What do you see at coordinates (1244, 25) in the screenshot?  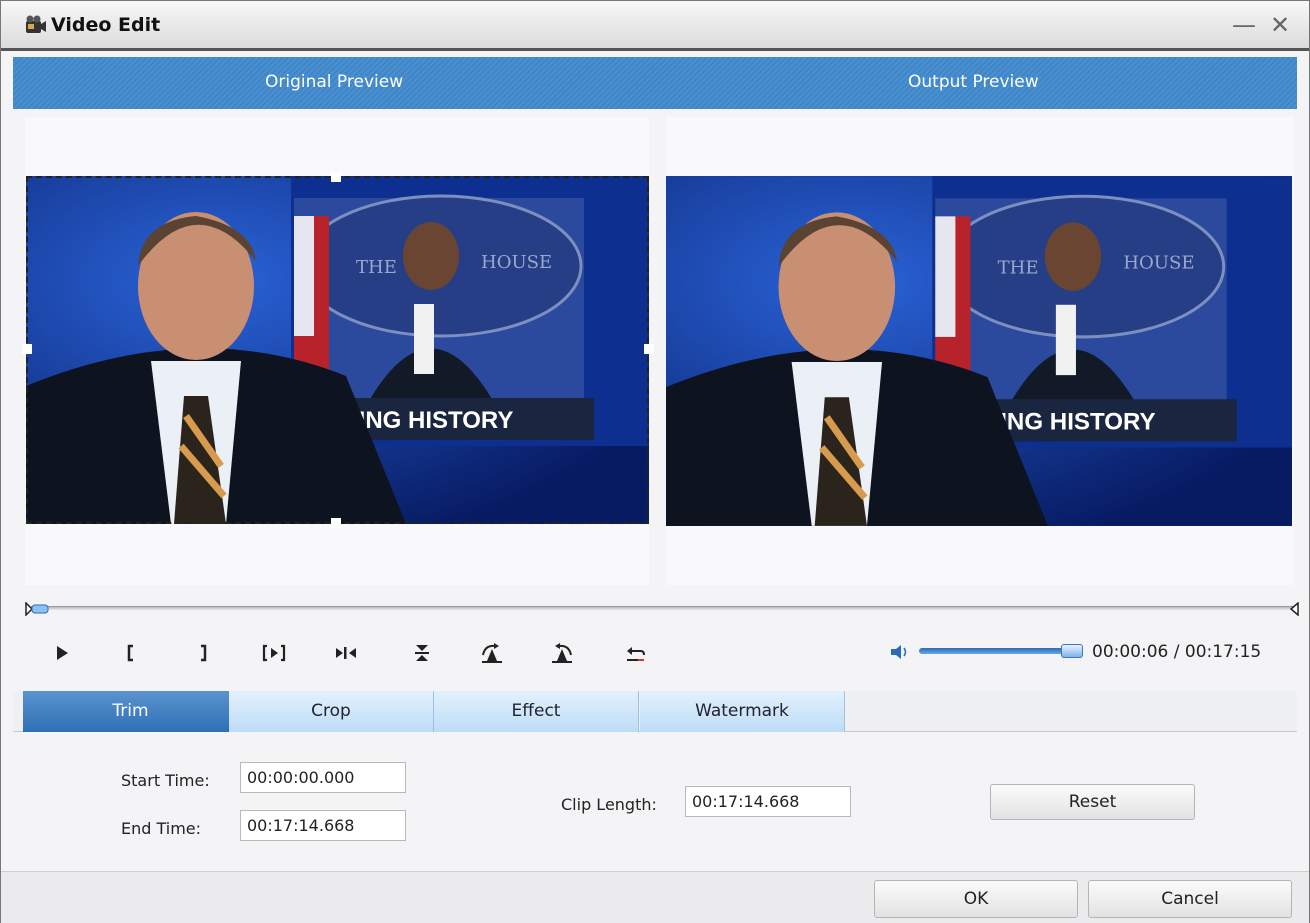 I see `minimize-icon: —` at bounding box center [1244, 25].